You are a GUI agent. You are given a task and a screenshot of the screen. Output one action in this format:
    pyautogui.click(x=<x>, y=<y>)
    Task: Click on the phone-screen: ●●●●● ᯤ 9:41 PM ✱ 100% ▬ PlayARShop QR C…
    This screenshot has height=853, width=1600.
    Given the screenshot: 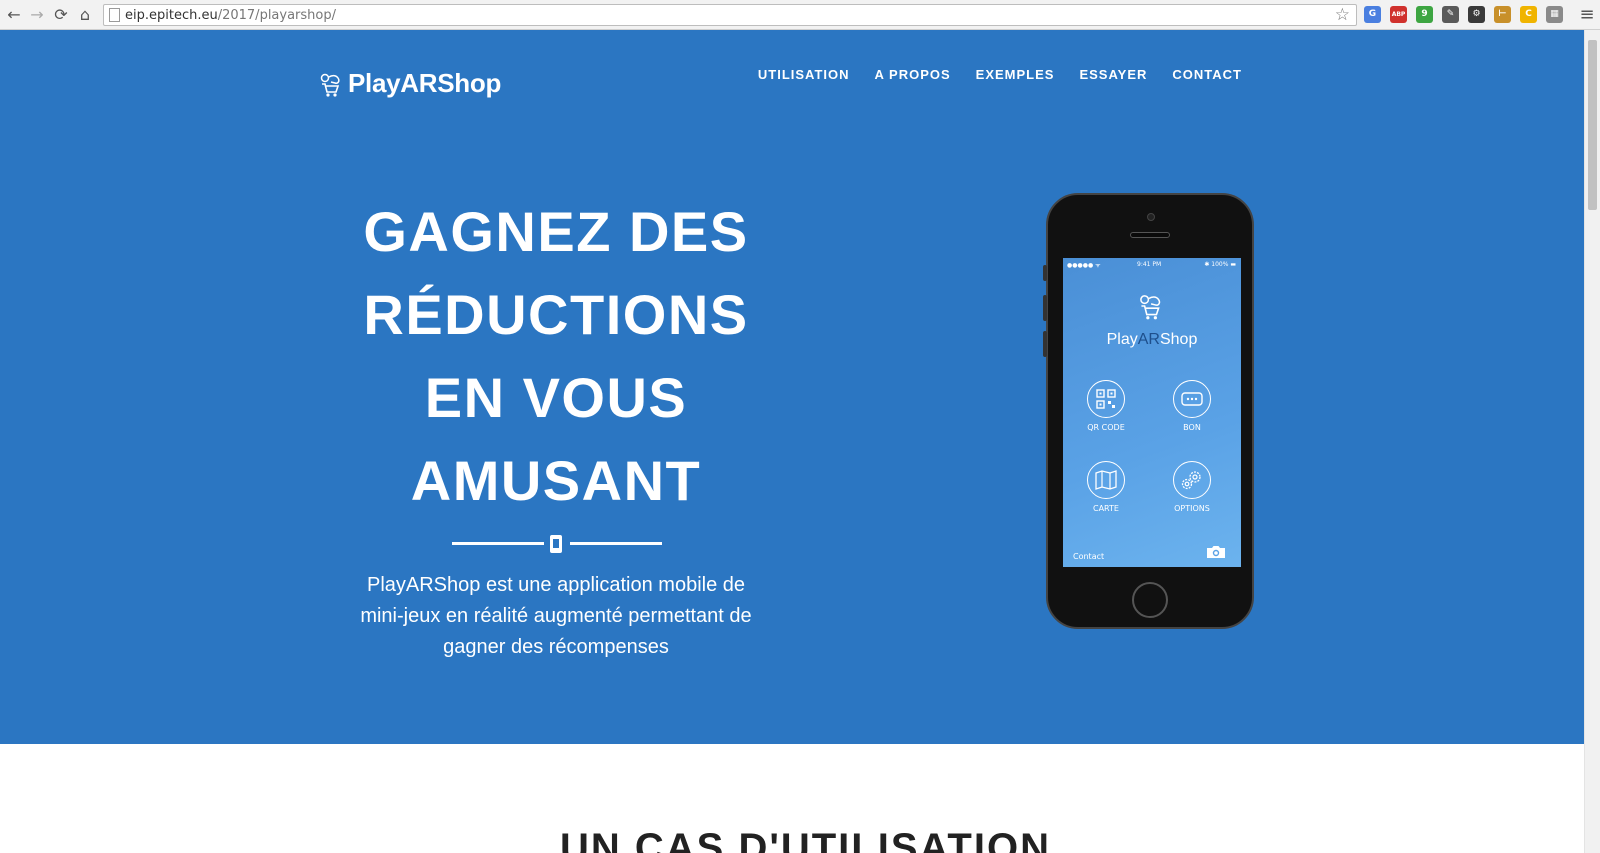 What is the action you would take?
    pyautogui.click(x=1152, y=412)
    